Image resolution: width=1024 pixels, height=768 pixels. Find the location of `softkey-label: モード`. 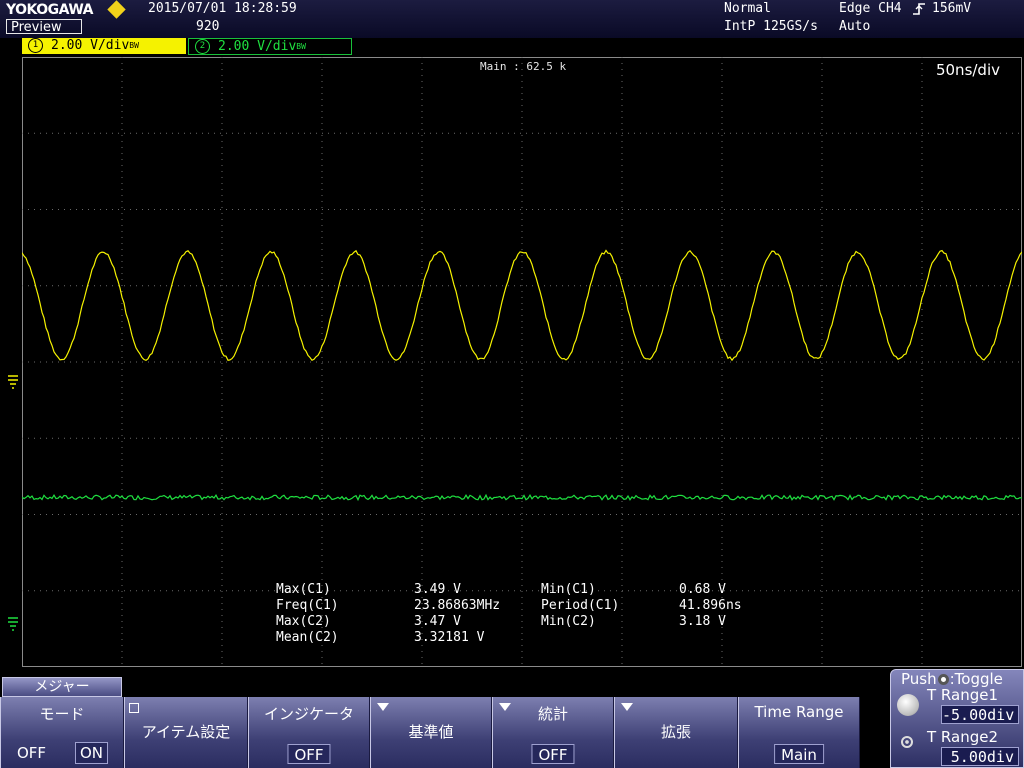

softkey-label: モード is located at coordinates (62, 714).